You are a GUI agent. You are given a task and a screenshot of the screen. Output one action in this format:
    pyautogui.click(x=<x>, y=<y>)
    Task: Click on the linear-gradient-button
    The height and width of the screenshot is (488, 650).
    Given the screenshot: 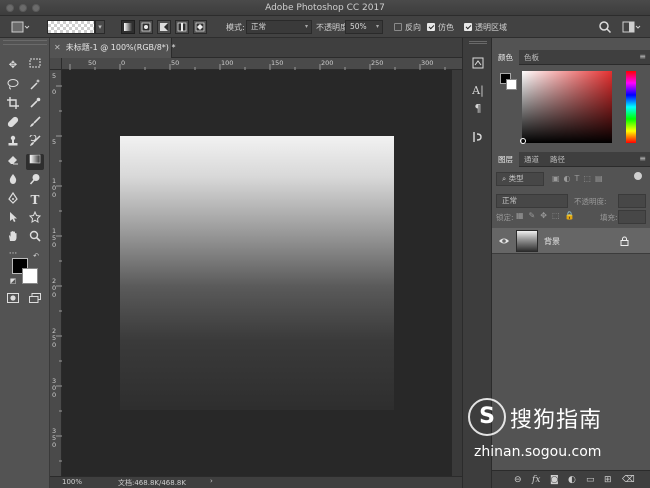 What is the action you would take?
    pyautogui.click(x=128, y=27)
    